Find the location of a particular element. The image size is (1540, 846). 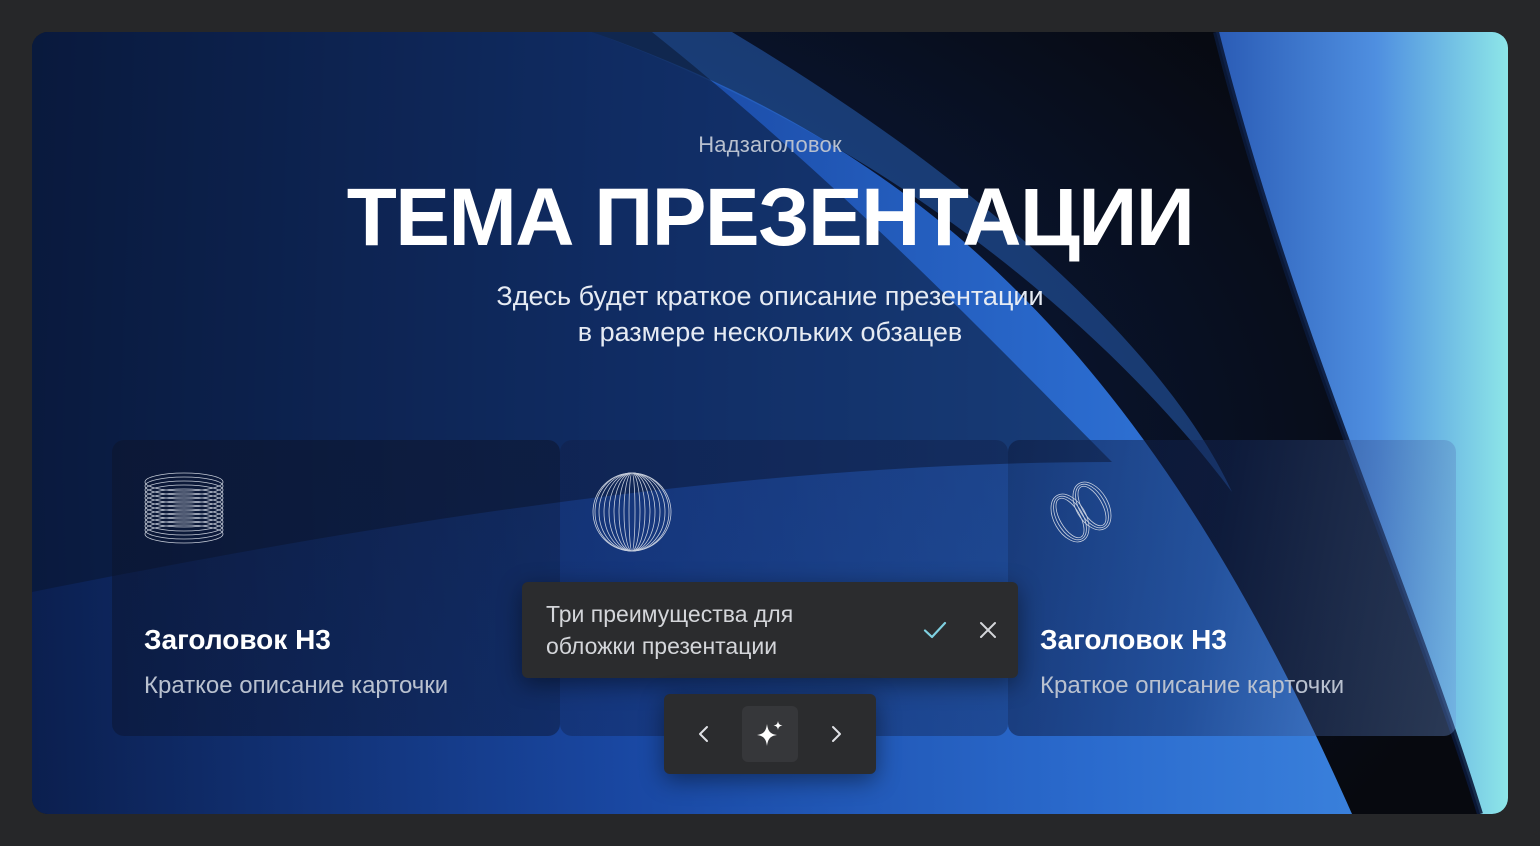

chevron-right-icon is located at coordinates (836, 734).